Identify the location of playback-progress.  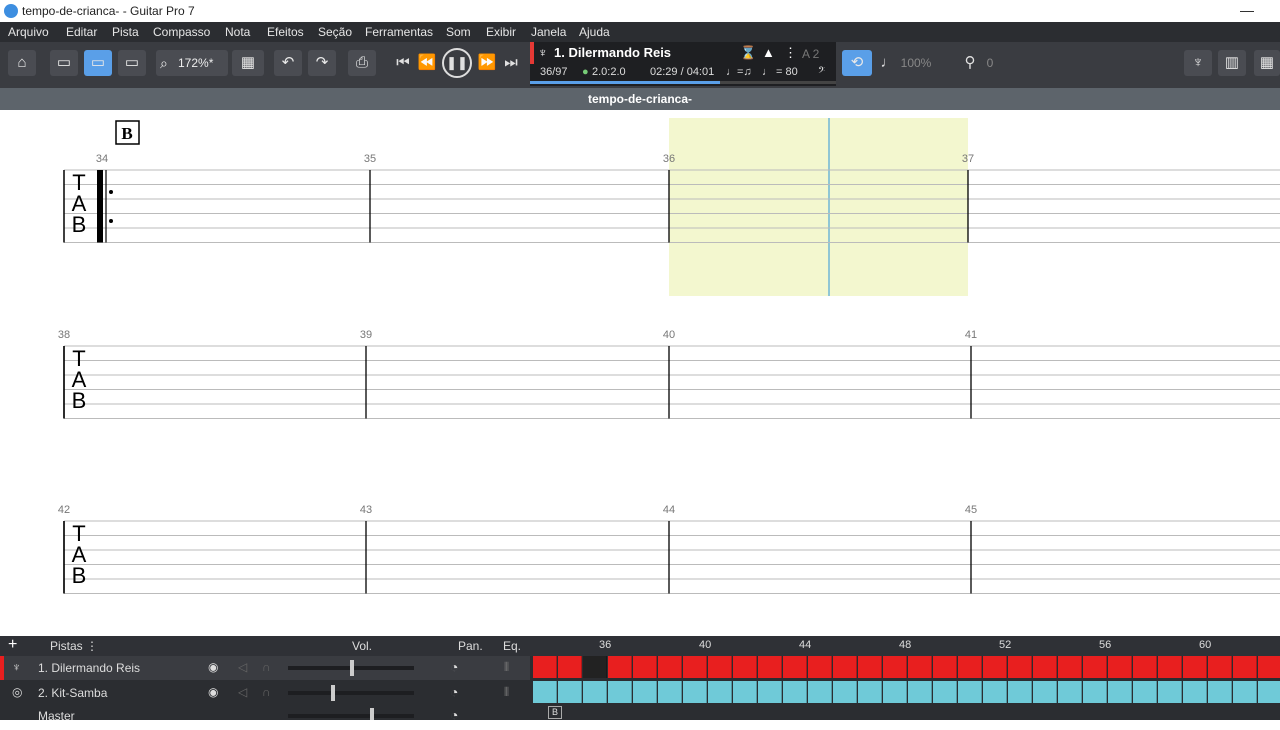
(683, 82).